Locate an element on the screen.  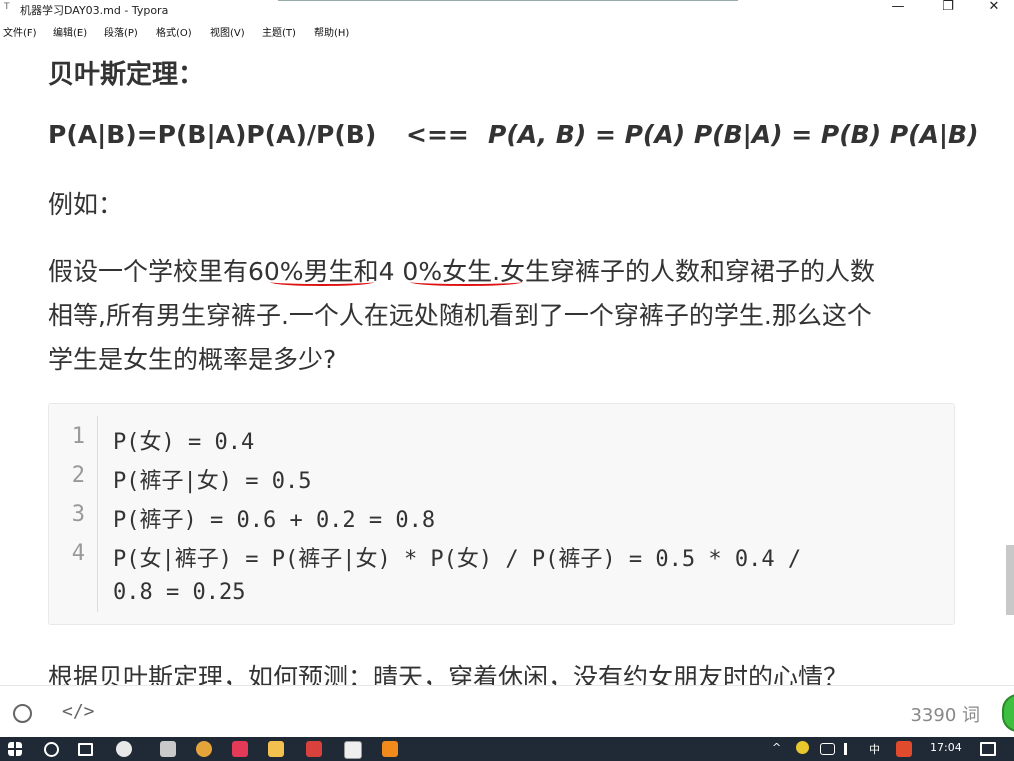
typora-app-icon: T is located at coordinates (7, 7).